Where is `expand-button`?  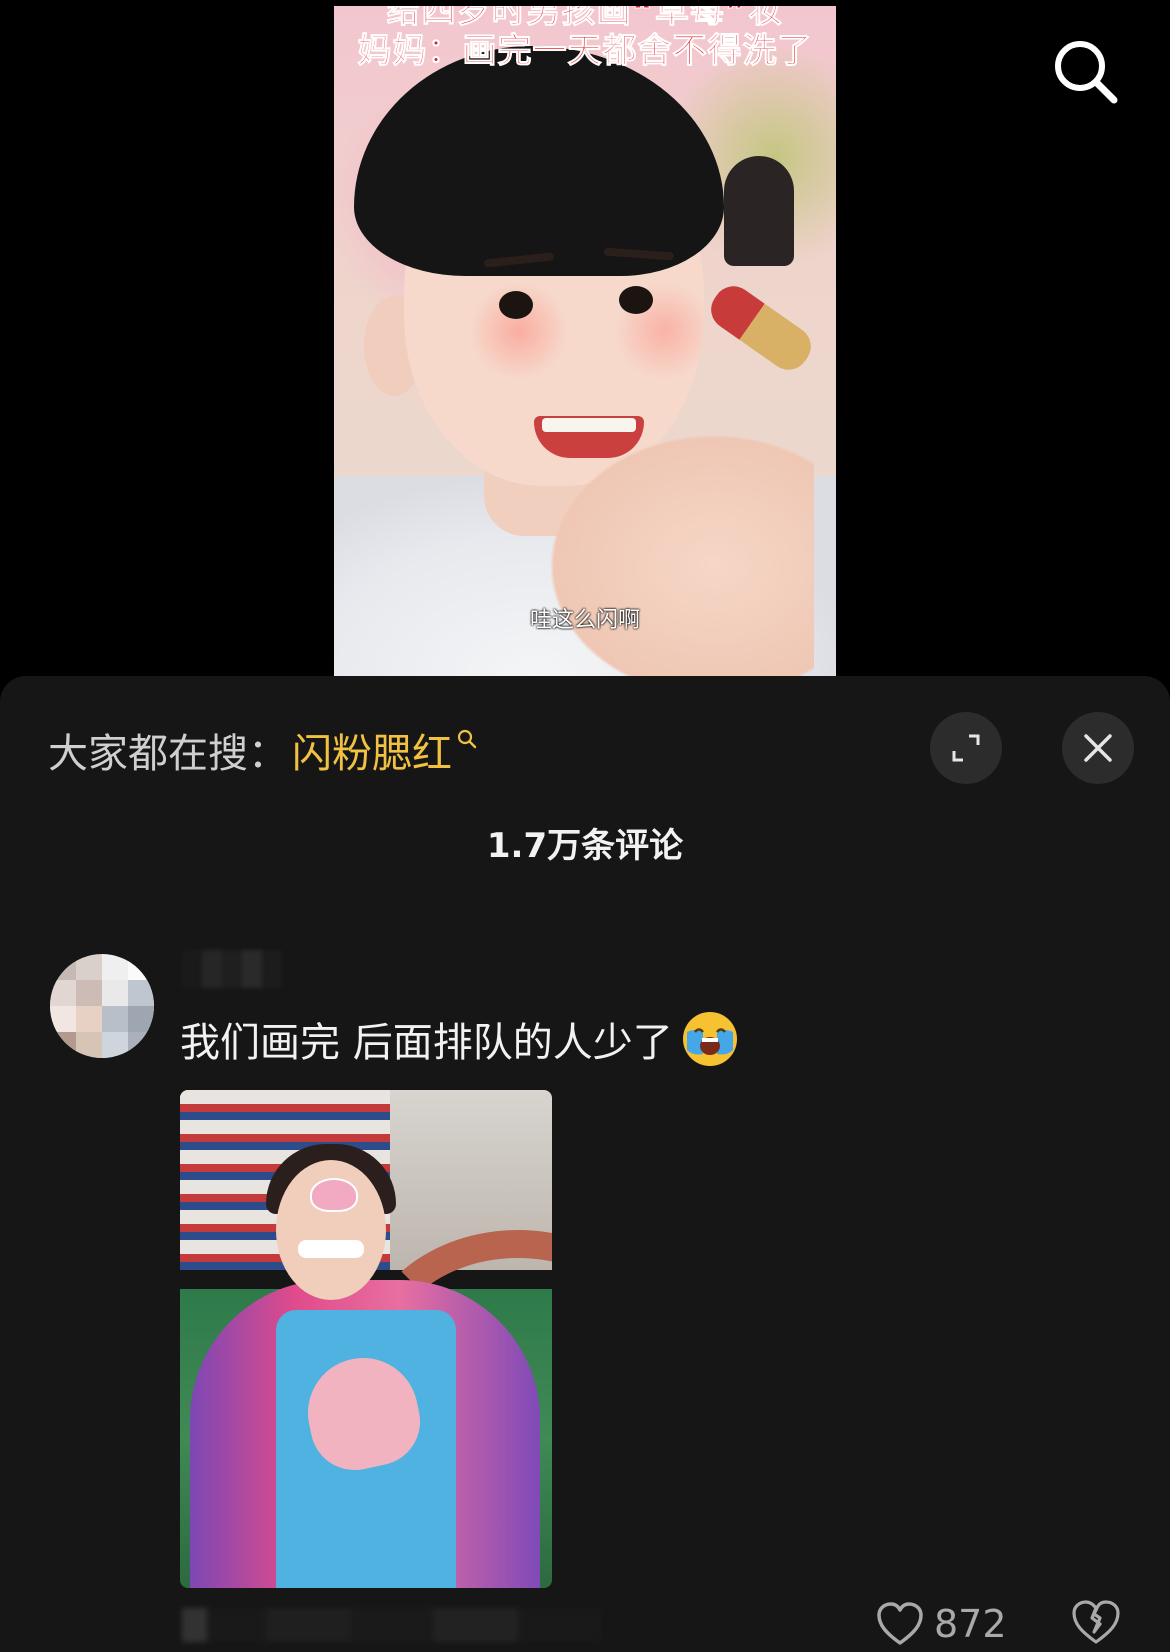
expand-button is located at coordinates (966, 748).